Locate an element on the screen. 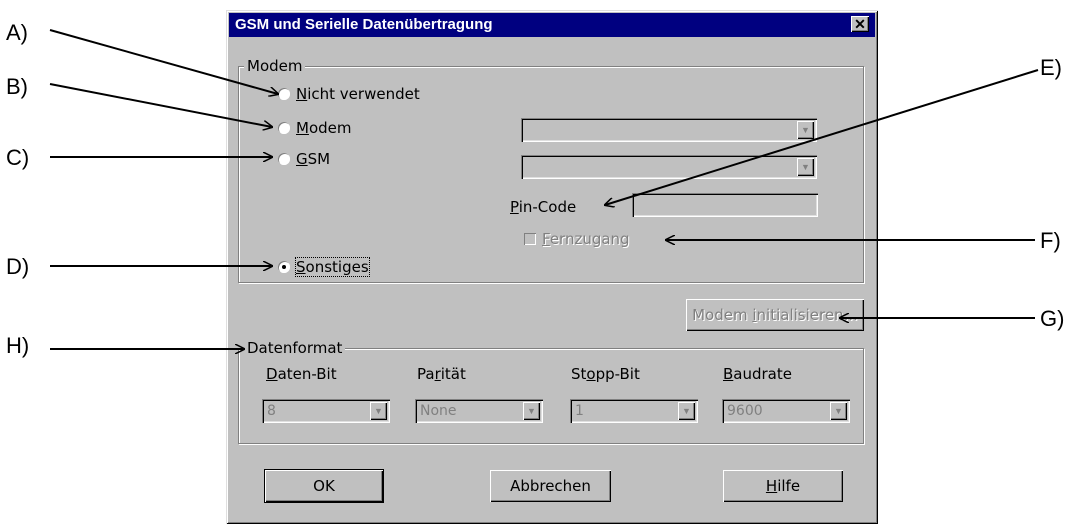  radio-sonstiges-label: Sonstiges is located at coordinates (332, 267).